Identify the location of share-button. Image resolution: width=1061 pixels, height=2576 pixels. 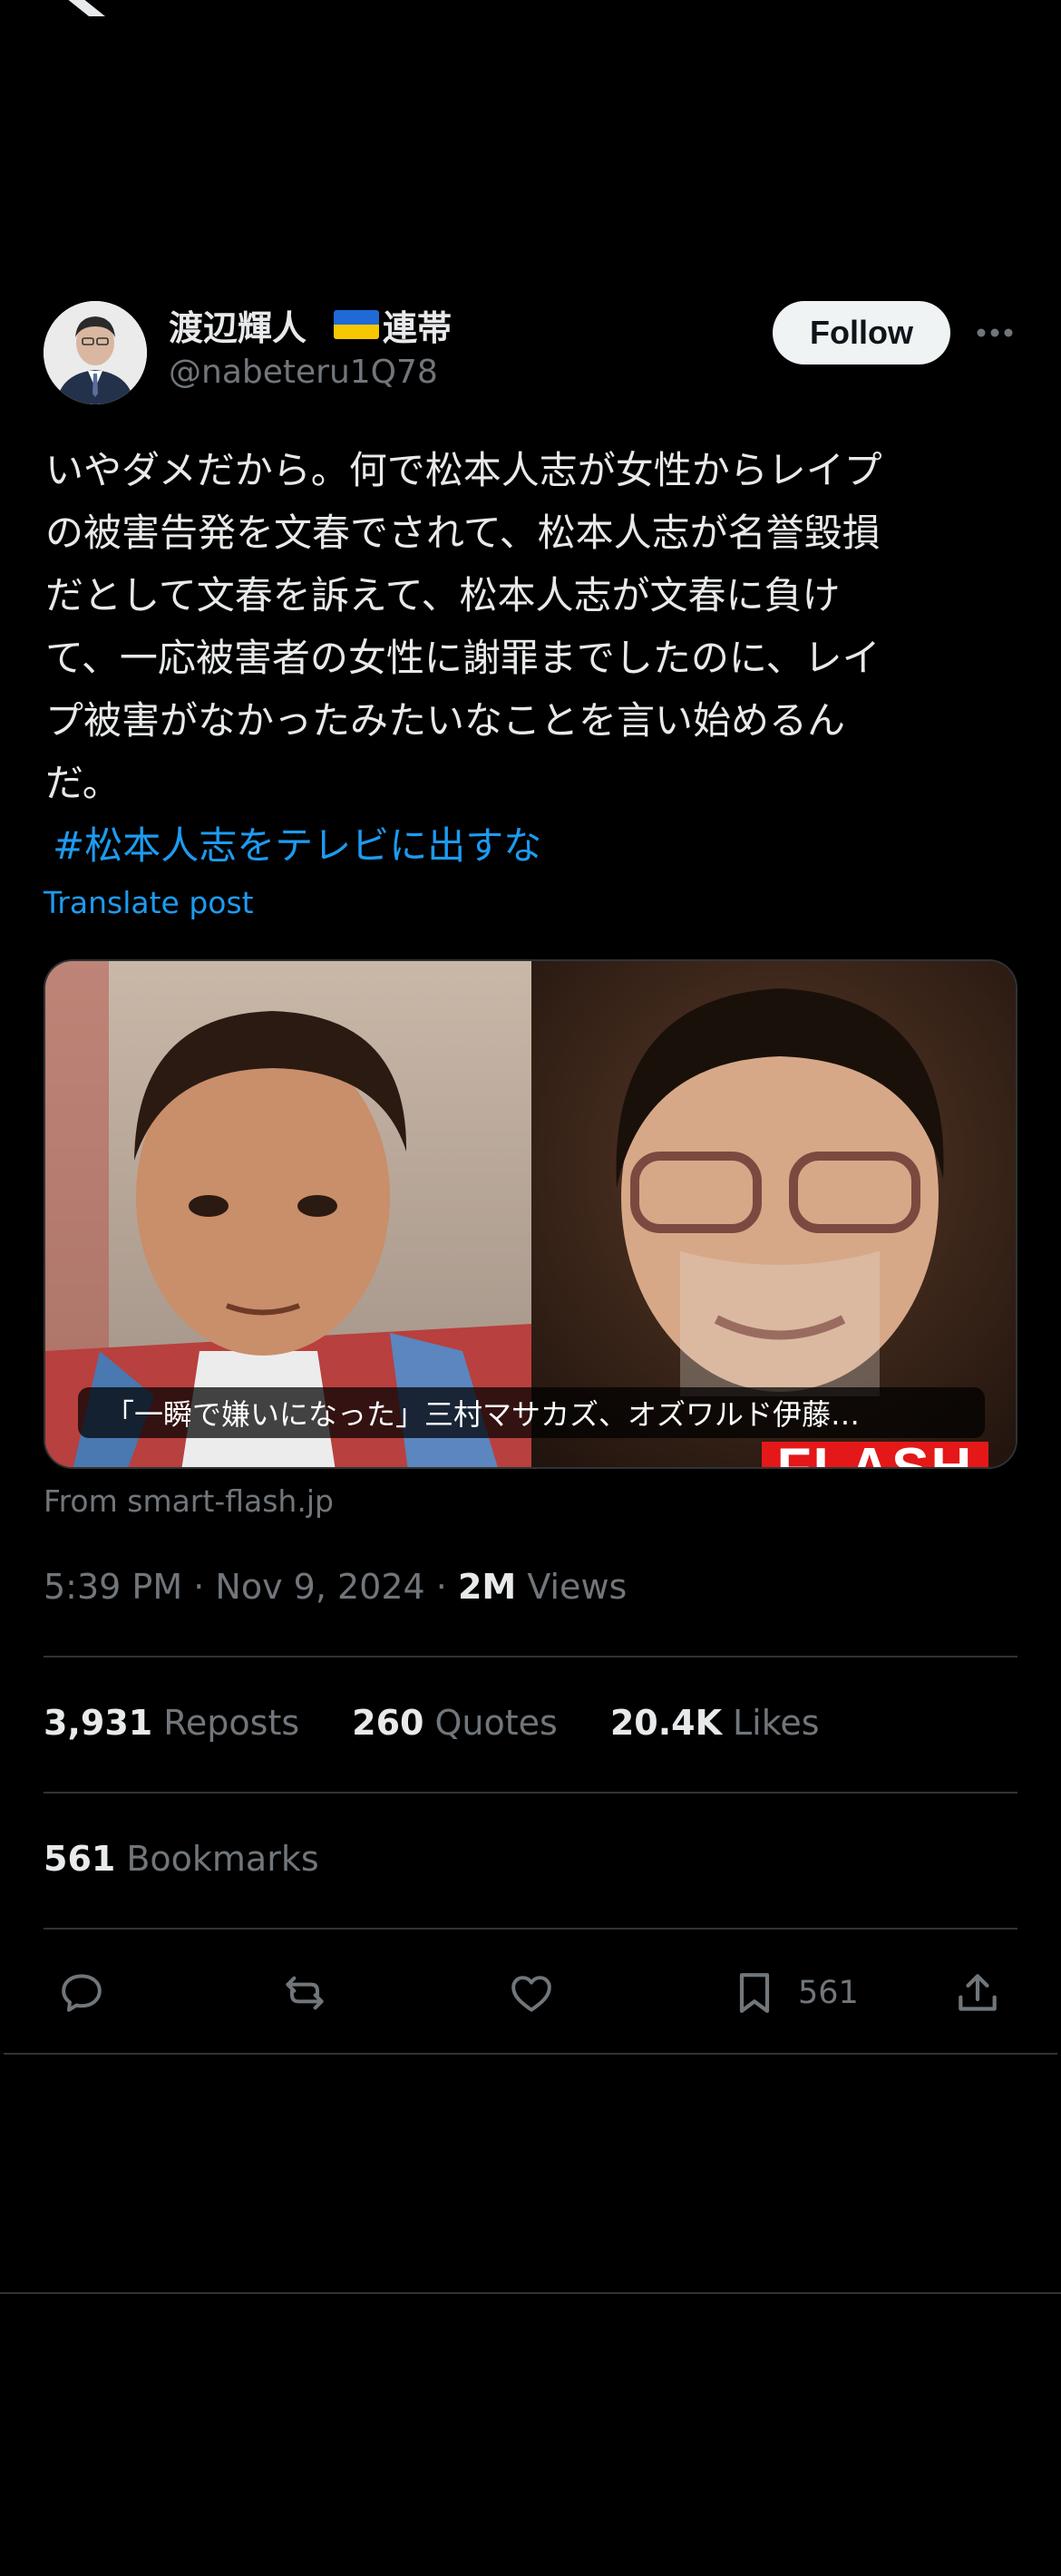
(977, 1993).